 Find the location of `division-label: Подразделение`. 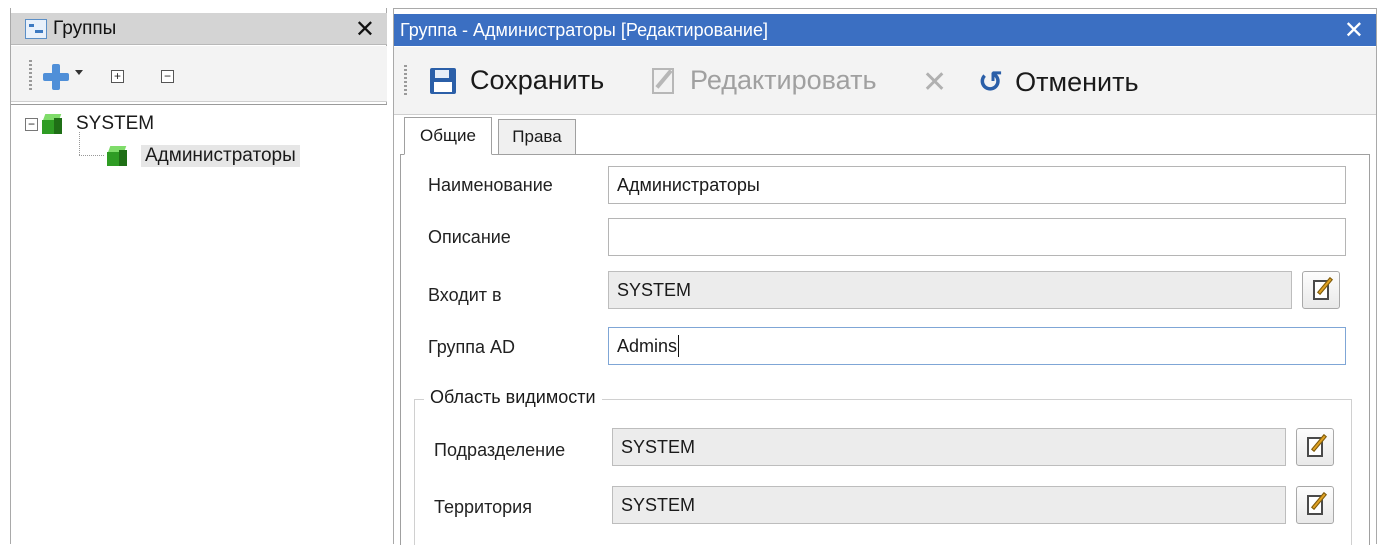

division-label: Подразделение is located at coordinates (500, 450).